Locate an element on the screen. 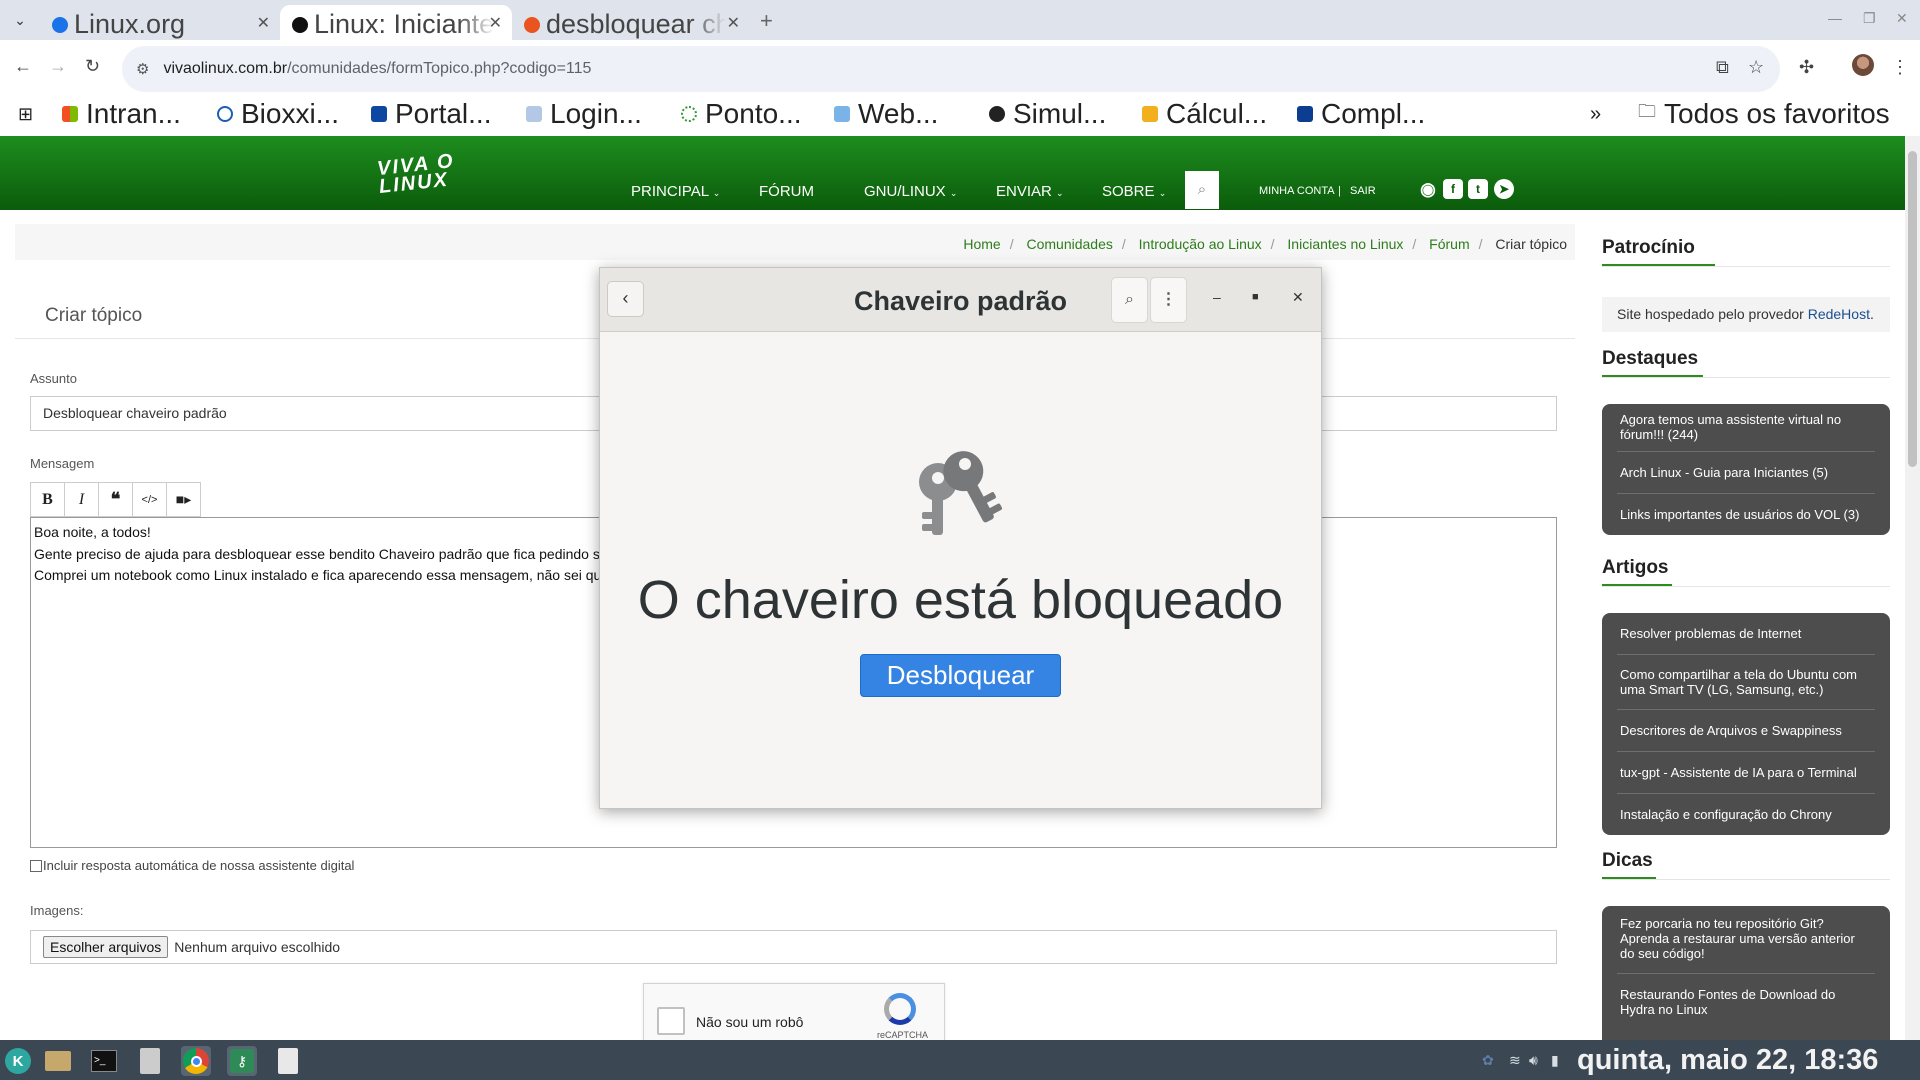 The height and width of the screenshot is (1080, 1920). subject-label: Assunto is located at coordinates (53, 378).